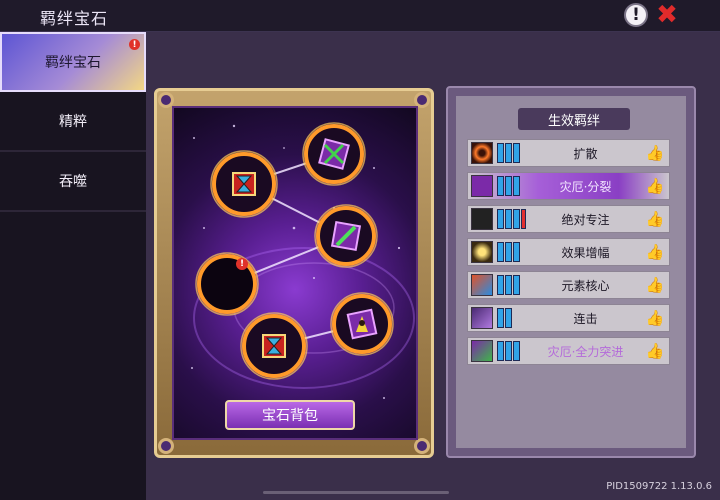 This screenshot has height=500, width=720. Describe the element at coordinates (636, 15) in the screenshot. I see `info-exclamation-icon: !` at that location.